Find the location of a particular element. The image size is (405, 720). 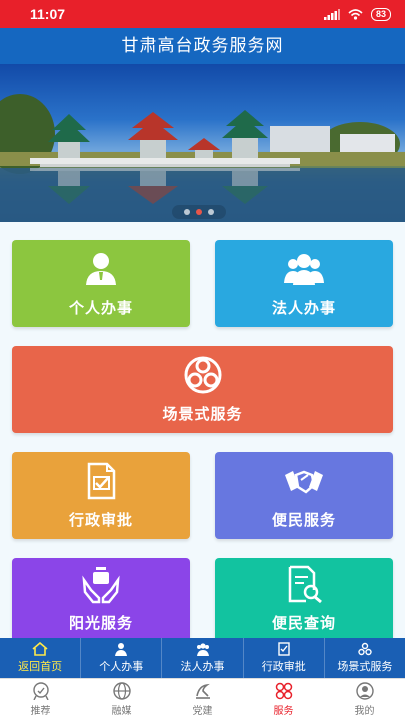

quick-nav-scene: 场景式服务 is located at coordinates (365, 658).